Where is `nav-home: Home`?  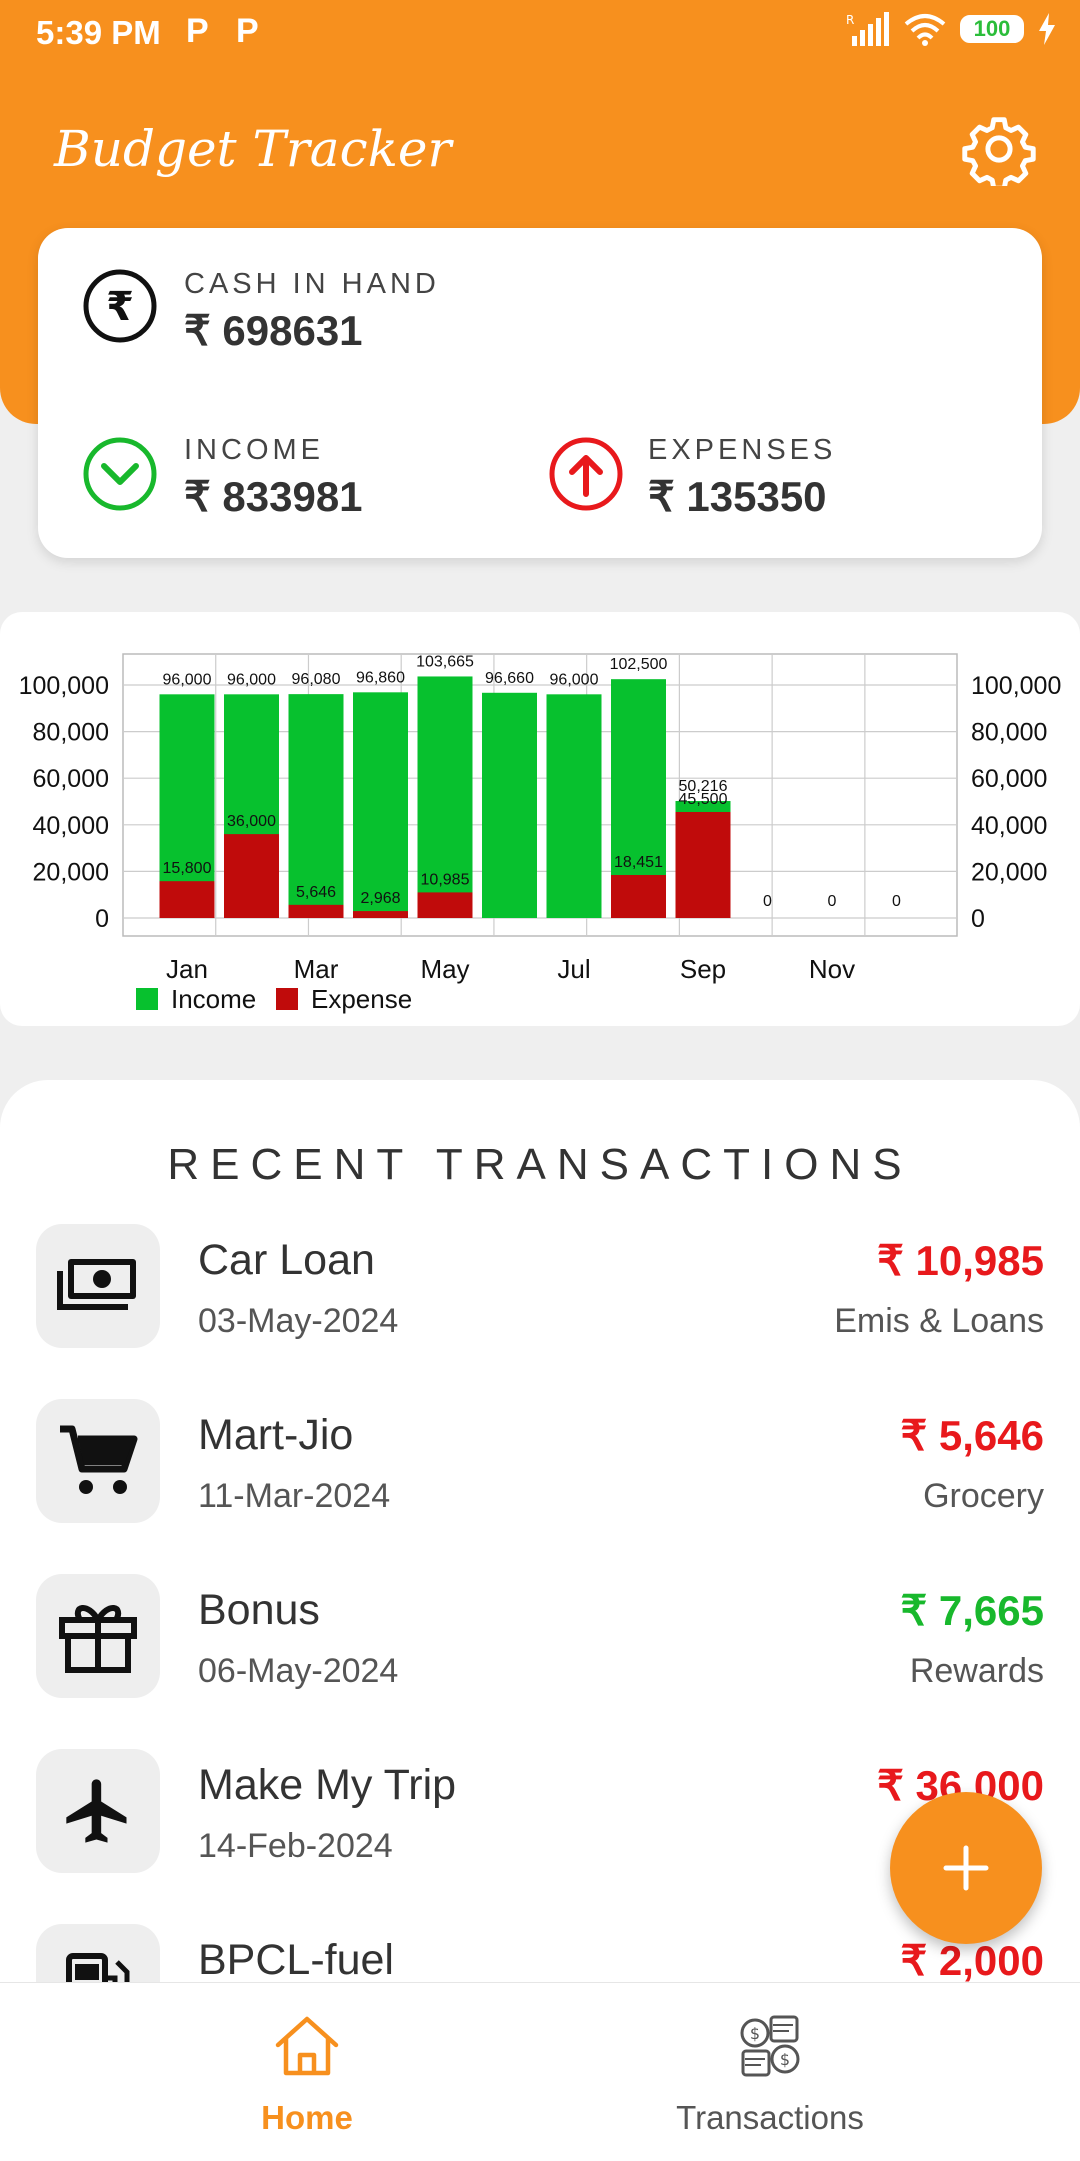 nav-home: Home is located at coordinates (307, 2072).